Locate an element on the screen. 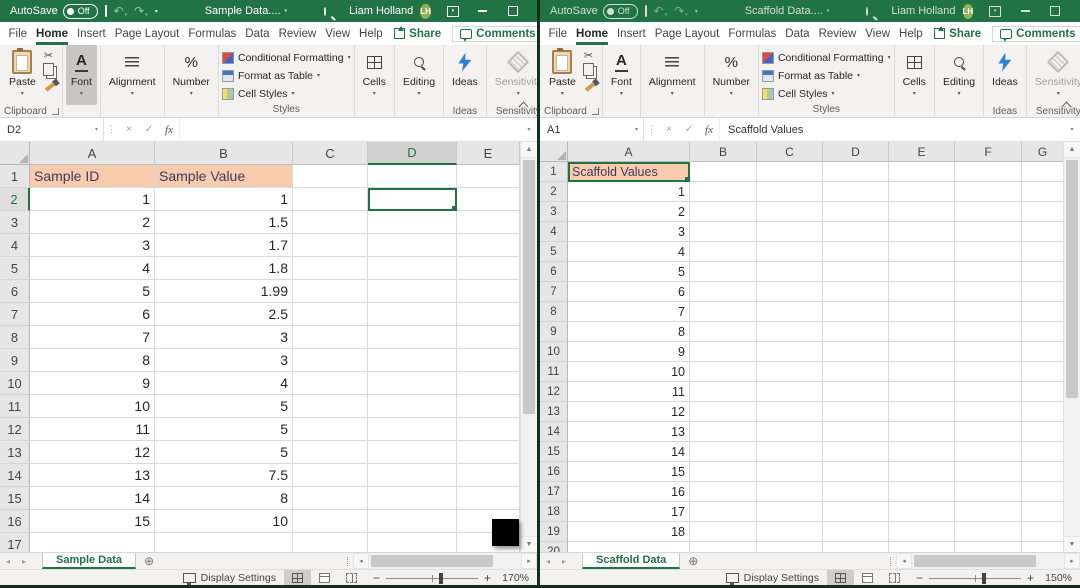 The height and width of the screenshot is (588, 1080). document-title: Scaffold Data.... ▾ is located at coordinates (787, 11).